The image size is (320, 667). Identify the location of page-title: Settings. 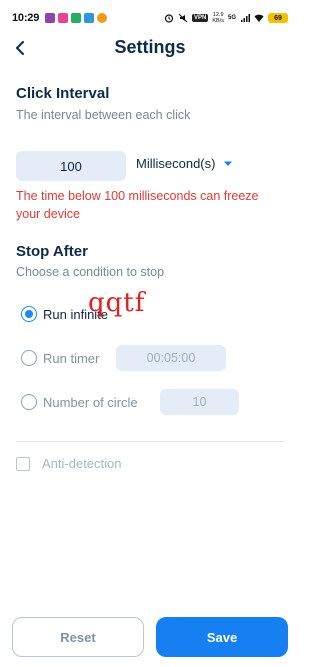
(150, 47).